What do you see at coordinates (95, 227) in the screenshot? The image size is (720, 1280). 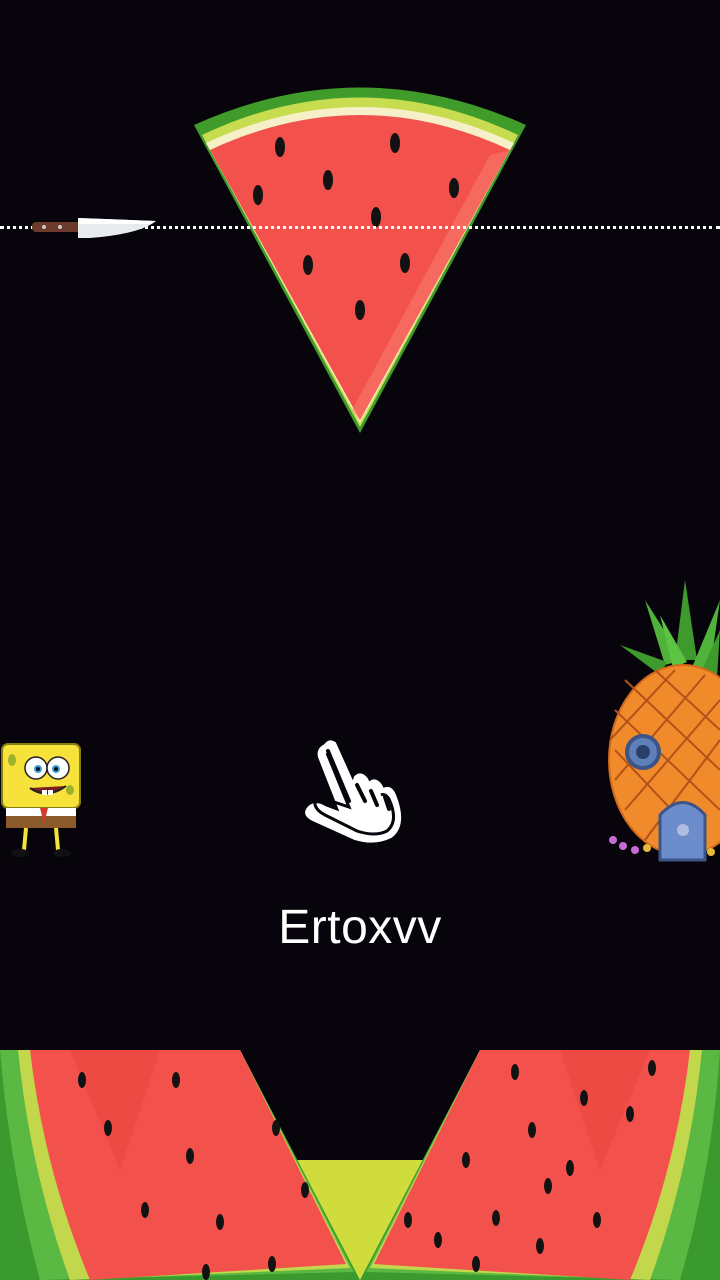 I see `knife-icon` at bounding box center [95, 227].